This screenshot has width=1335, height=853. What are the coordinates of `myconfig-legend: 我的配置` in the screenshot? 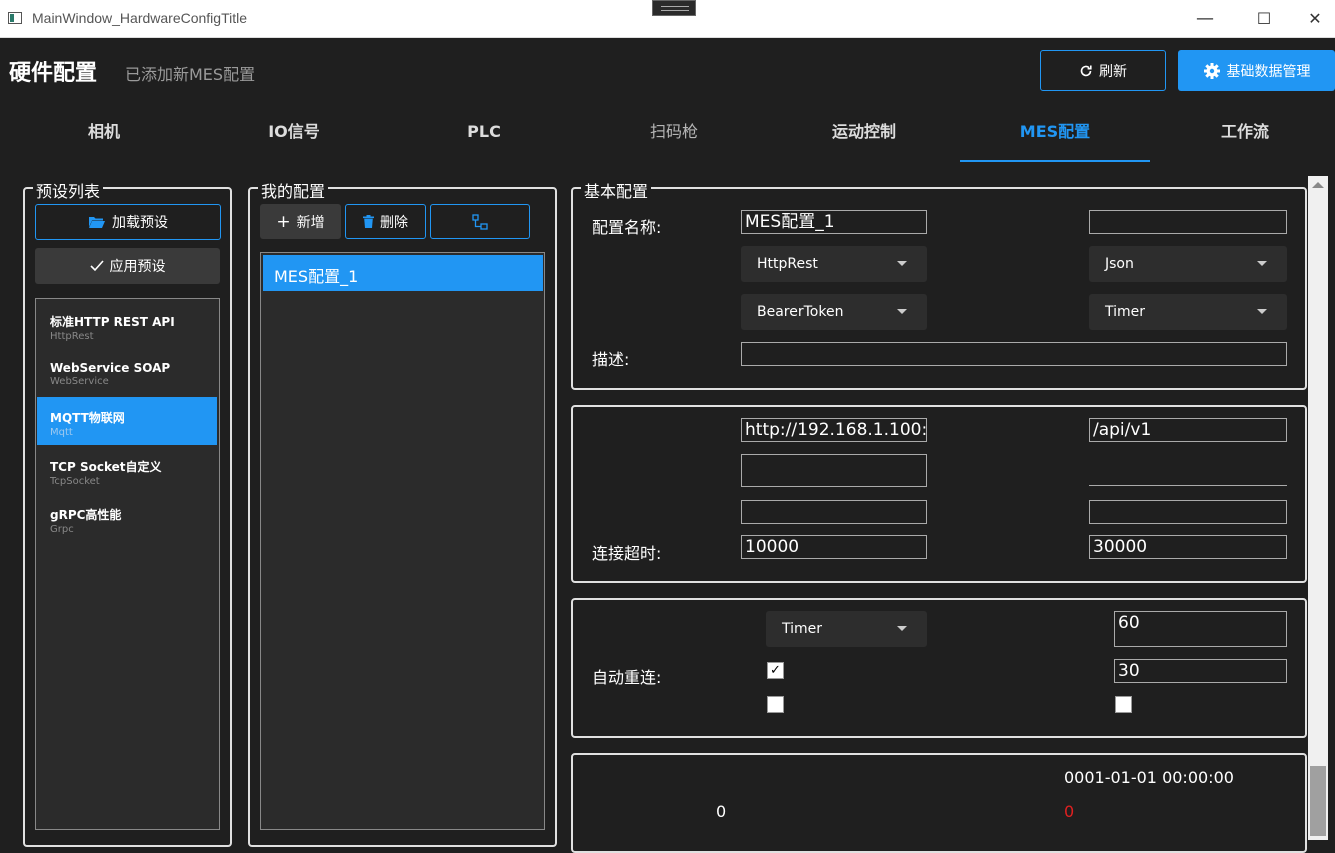 It's located at (293, 190).